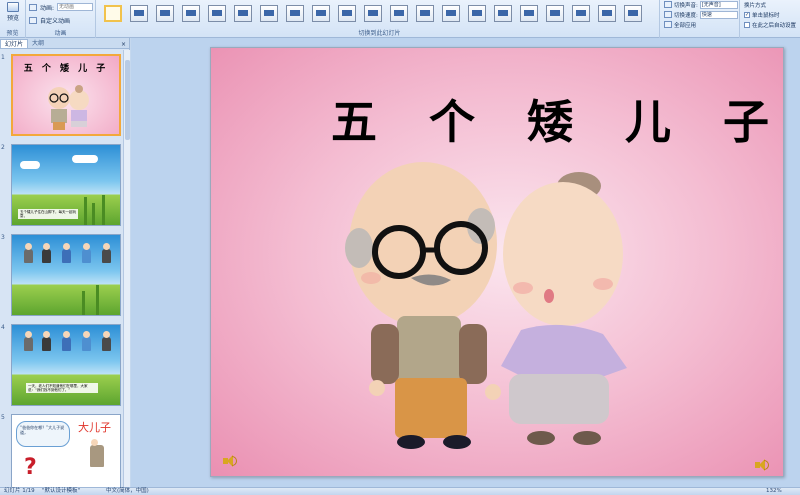 Image resolution: width=800 pixels, height=495 pixels. Describe the element at coordinates (60, 33) in the screenshot. I see `animation-group-label: 动画` at that location.